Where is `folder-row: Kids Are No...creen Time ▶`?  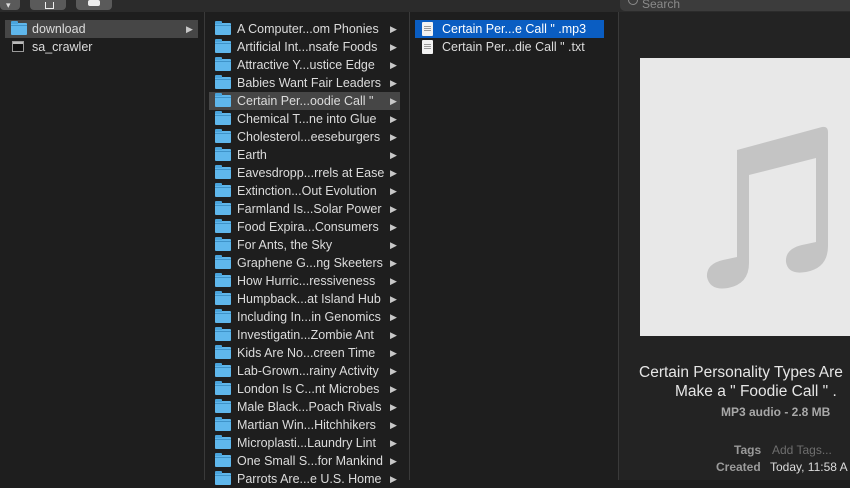
folder-row: Kids Are No...creen Time ▶ is located at coordinates (304, 353).